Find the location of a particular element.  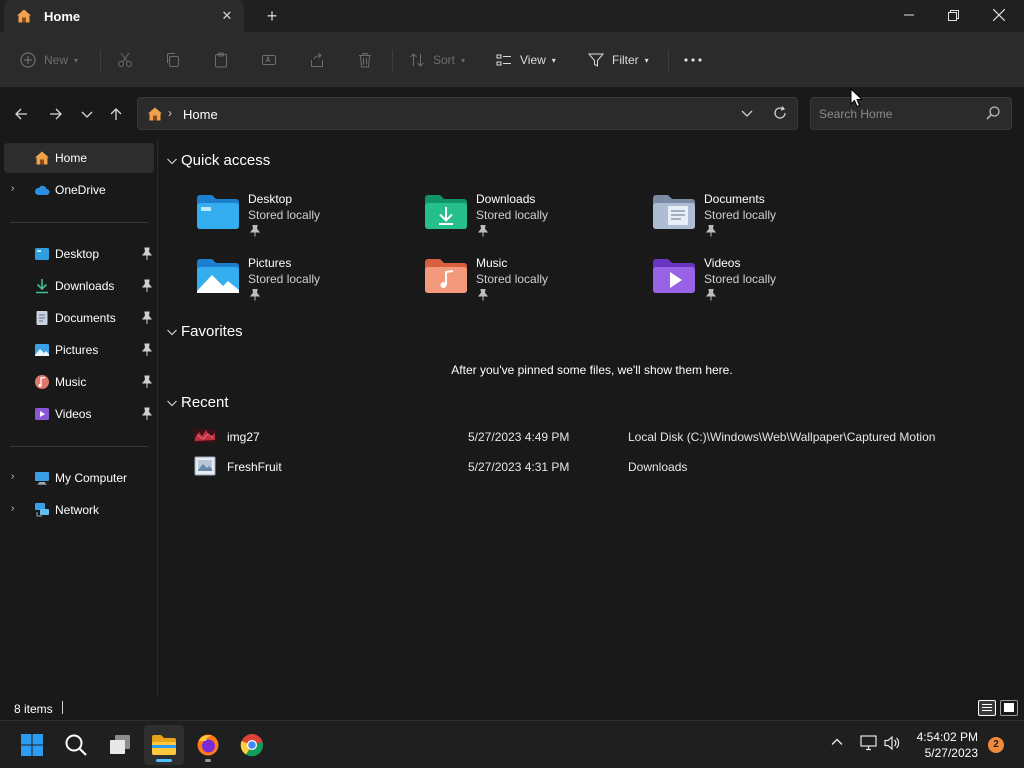

new-button: New ▾ is located at coordinates (49, 60).